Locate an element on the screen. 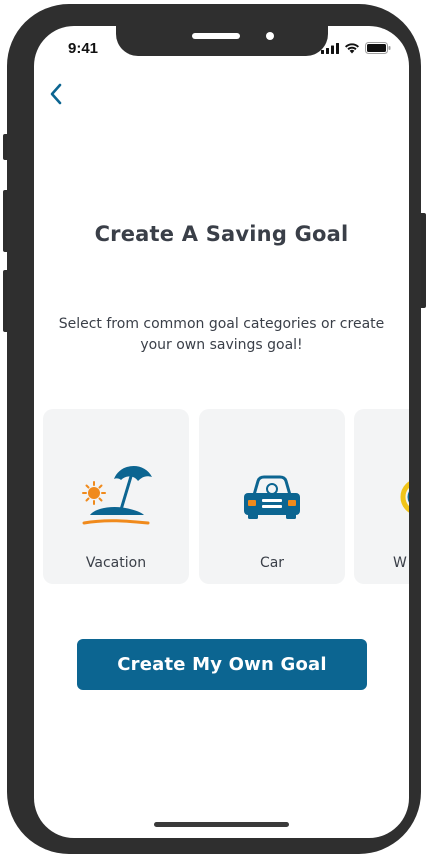 The height and width of the screenshot is (858, 429). category-label: Vacation is located at coordinates (116, 563).